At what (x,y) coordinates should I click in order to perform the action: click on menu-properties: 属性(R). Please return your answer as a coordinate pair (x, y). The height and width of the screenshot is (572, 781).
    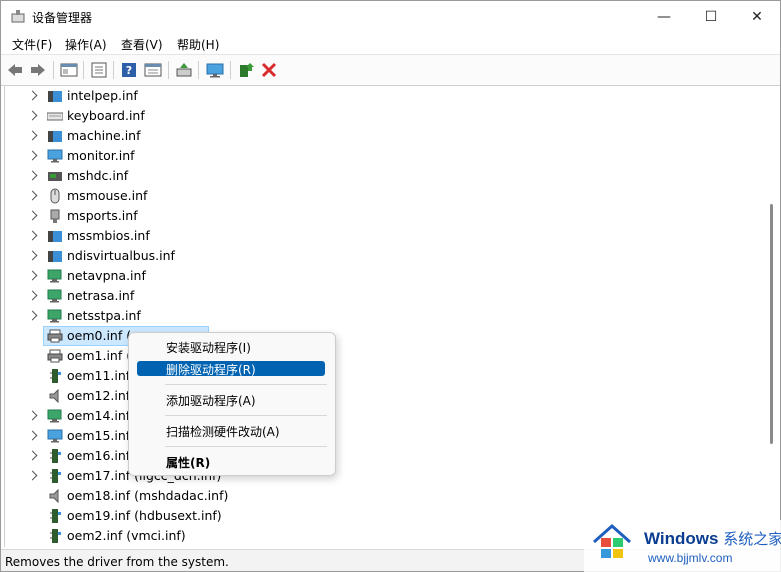
    Looking at the image, I should click on (231, 462).